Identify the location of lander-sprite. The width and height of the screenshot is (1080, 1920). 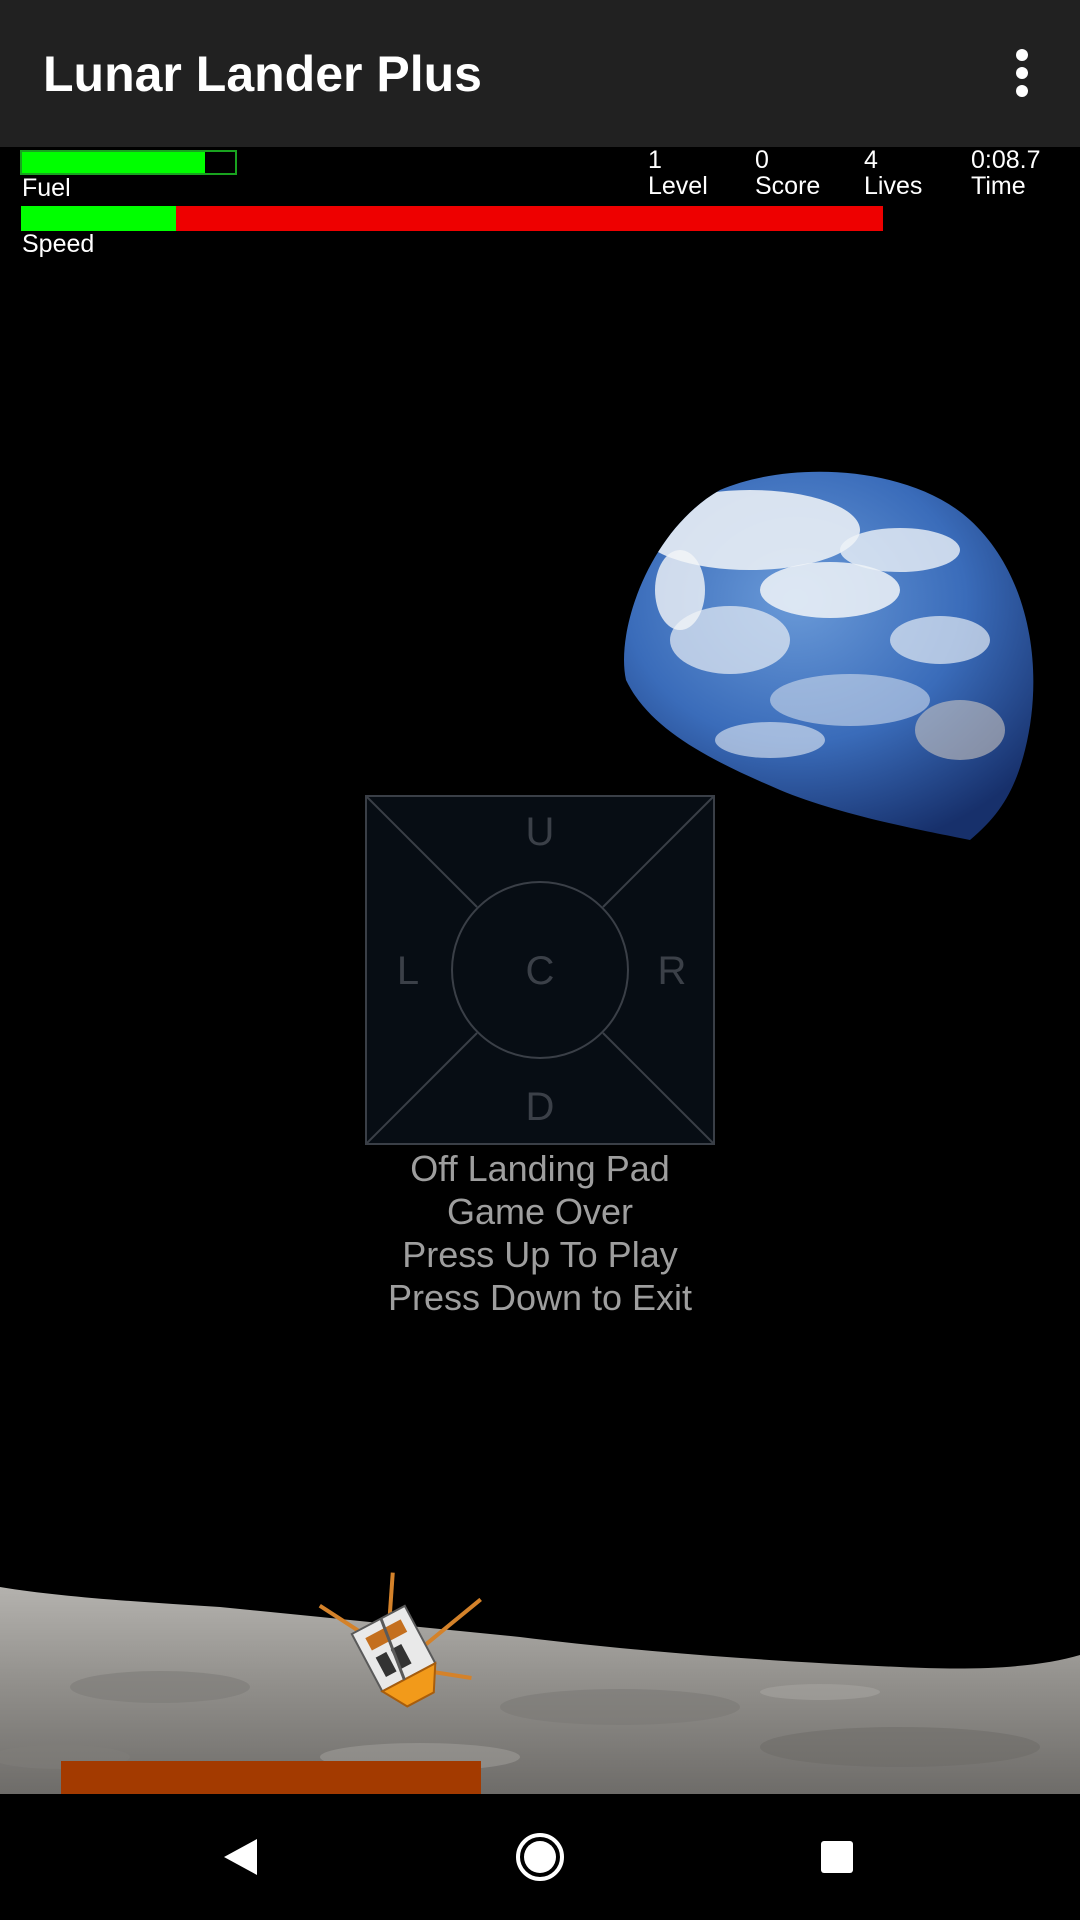
(400, 1640).